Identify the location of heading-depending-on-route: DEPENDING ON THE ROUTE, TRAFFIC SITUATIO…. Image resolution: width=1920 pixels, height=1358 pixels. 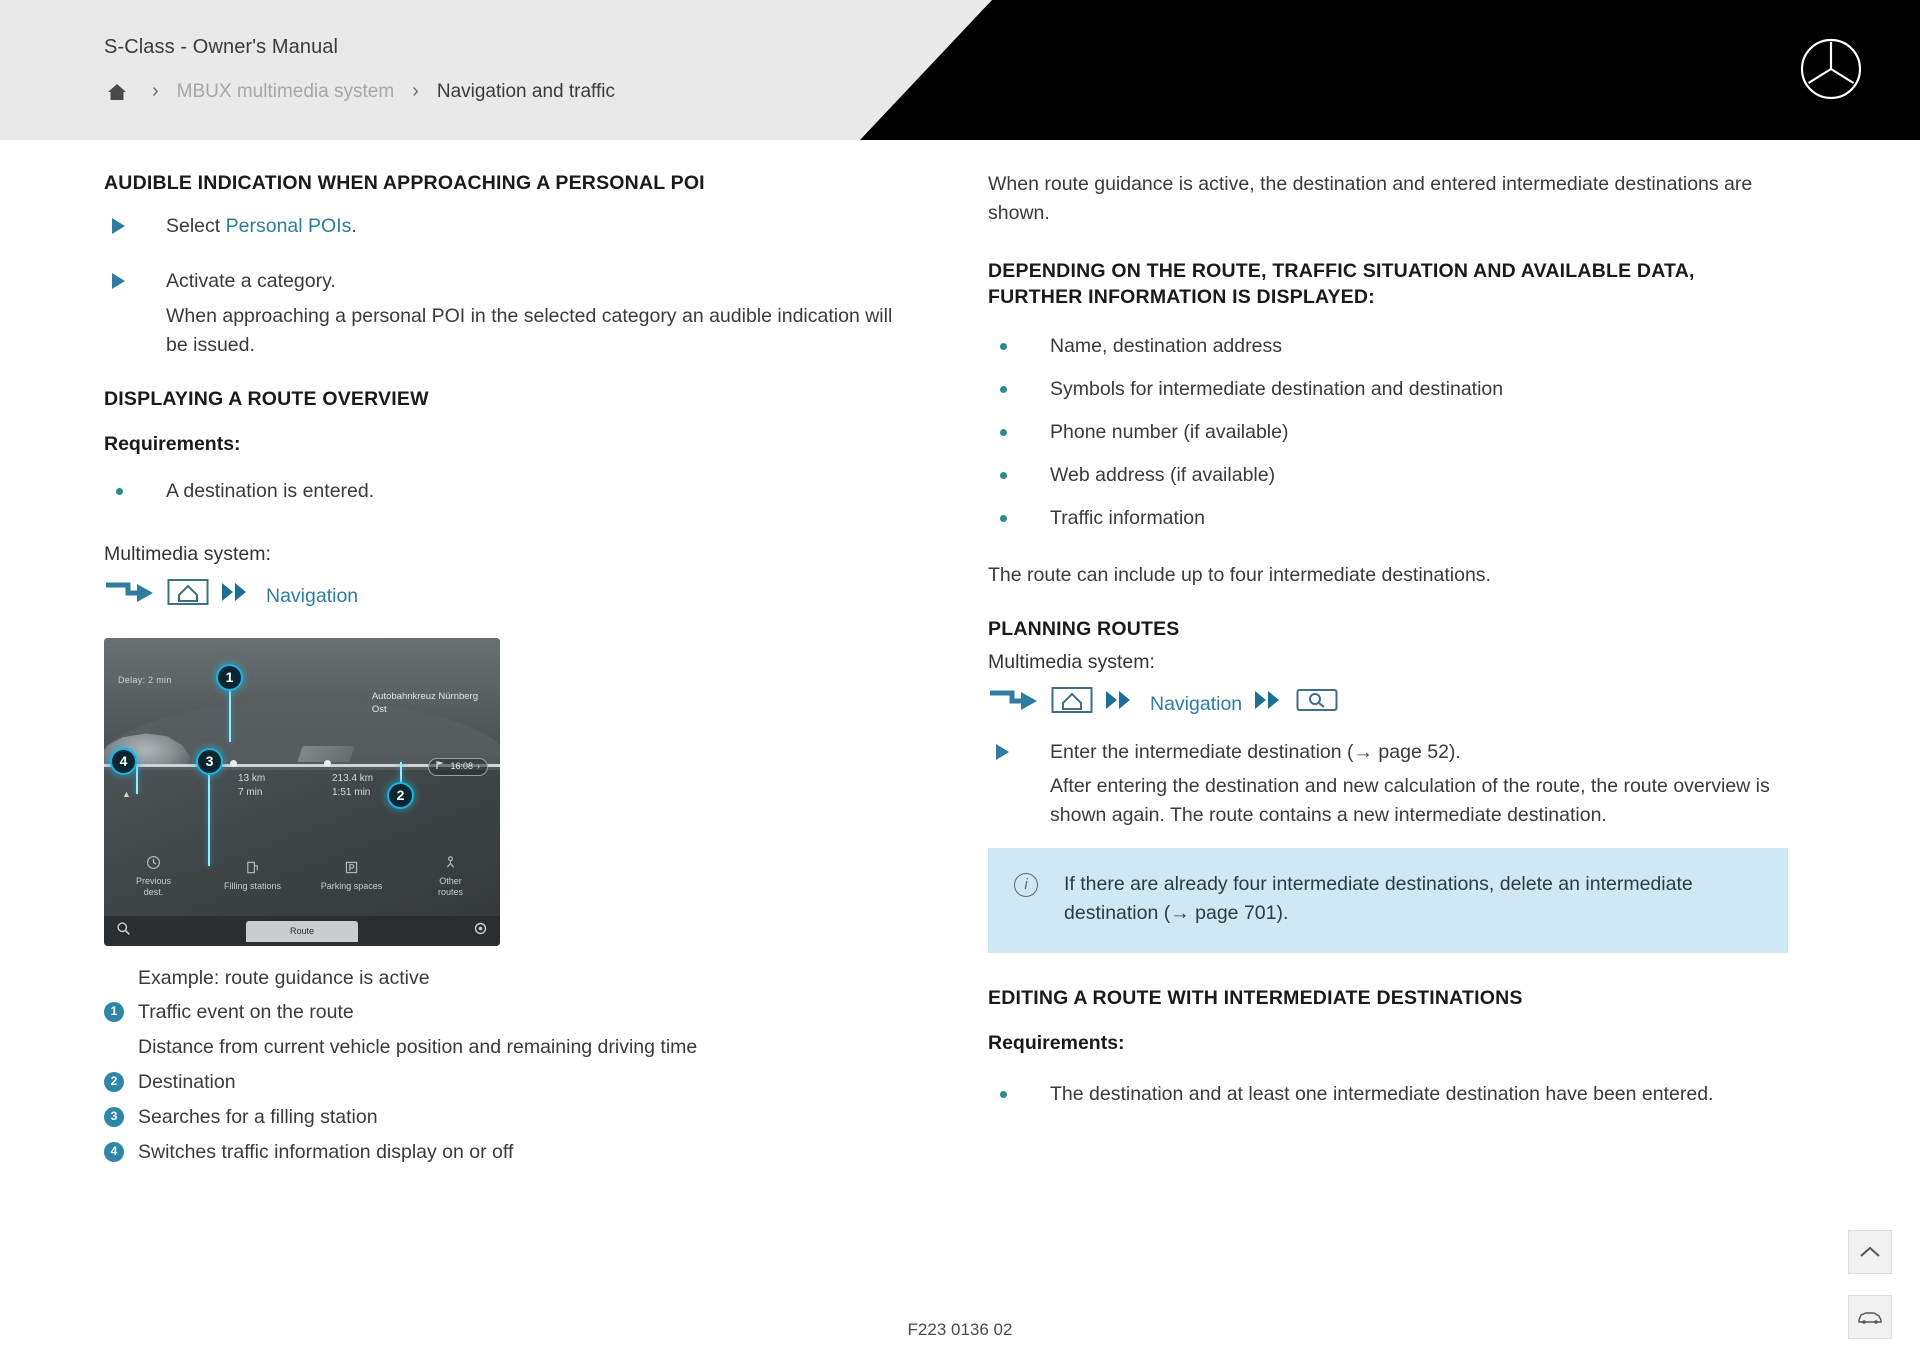
(1341, 284).